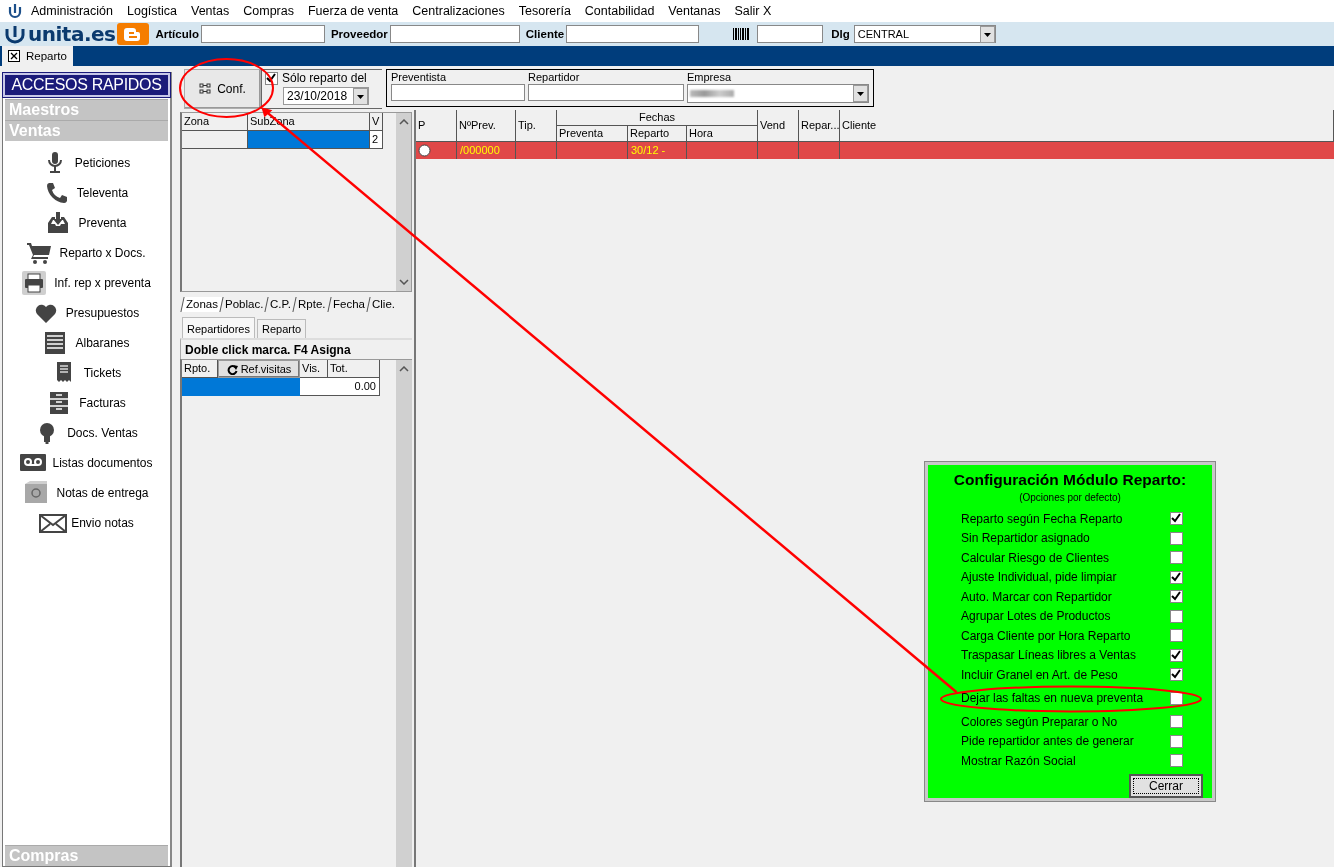 This screenshot has height=867, width=1334. I want to click on config-button: Conf., so click(222, 89).